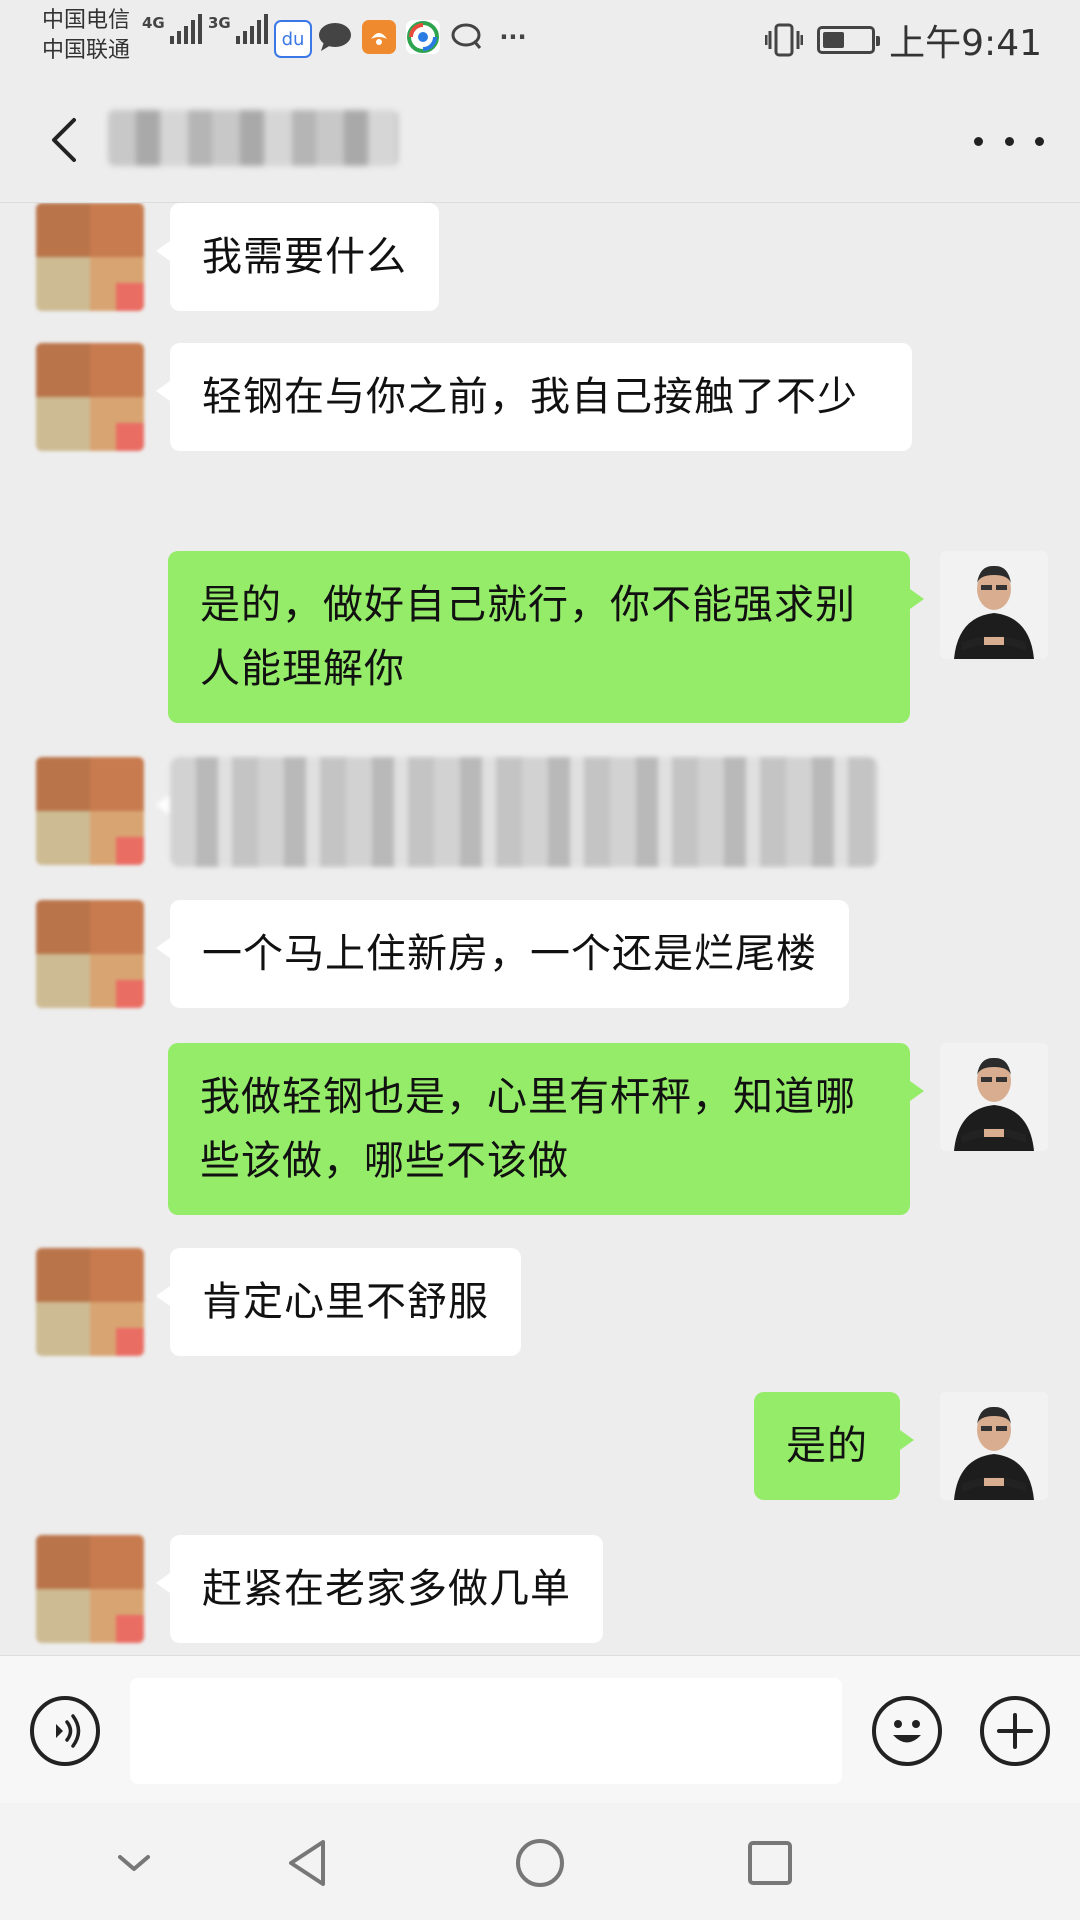 The image size is (1080, 1920). What do you see at coordinates (513, 37) in the screenshot?
I see `more-notifications-icon: ···` at bounding box center [513, 37].